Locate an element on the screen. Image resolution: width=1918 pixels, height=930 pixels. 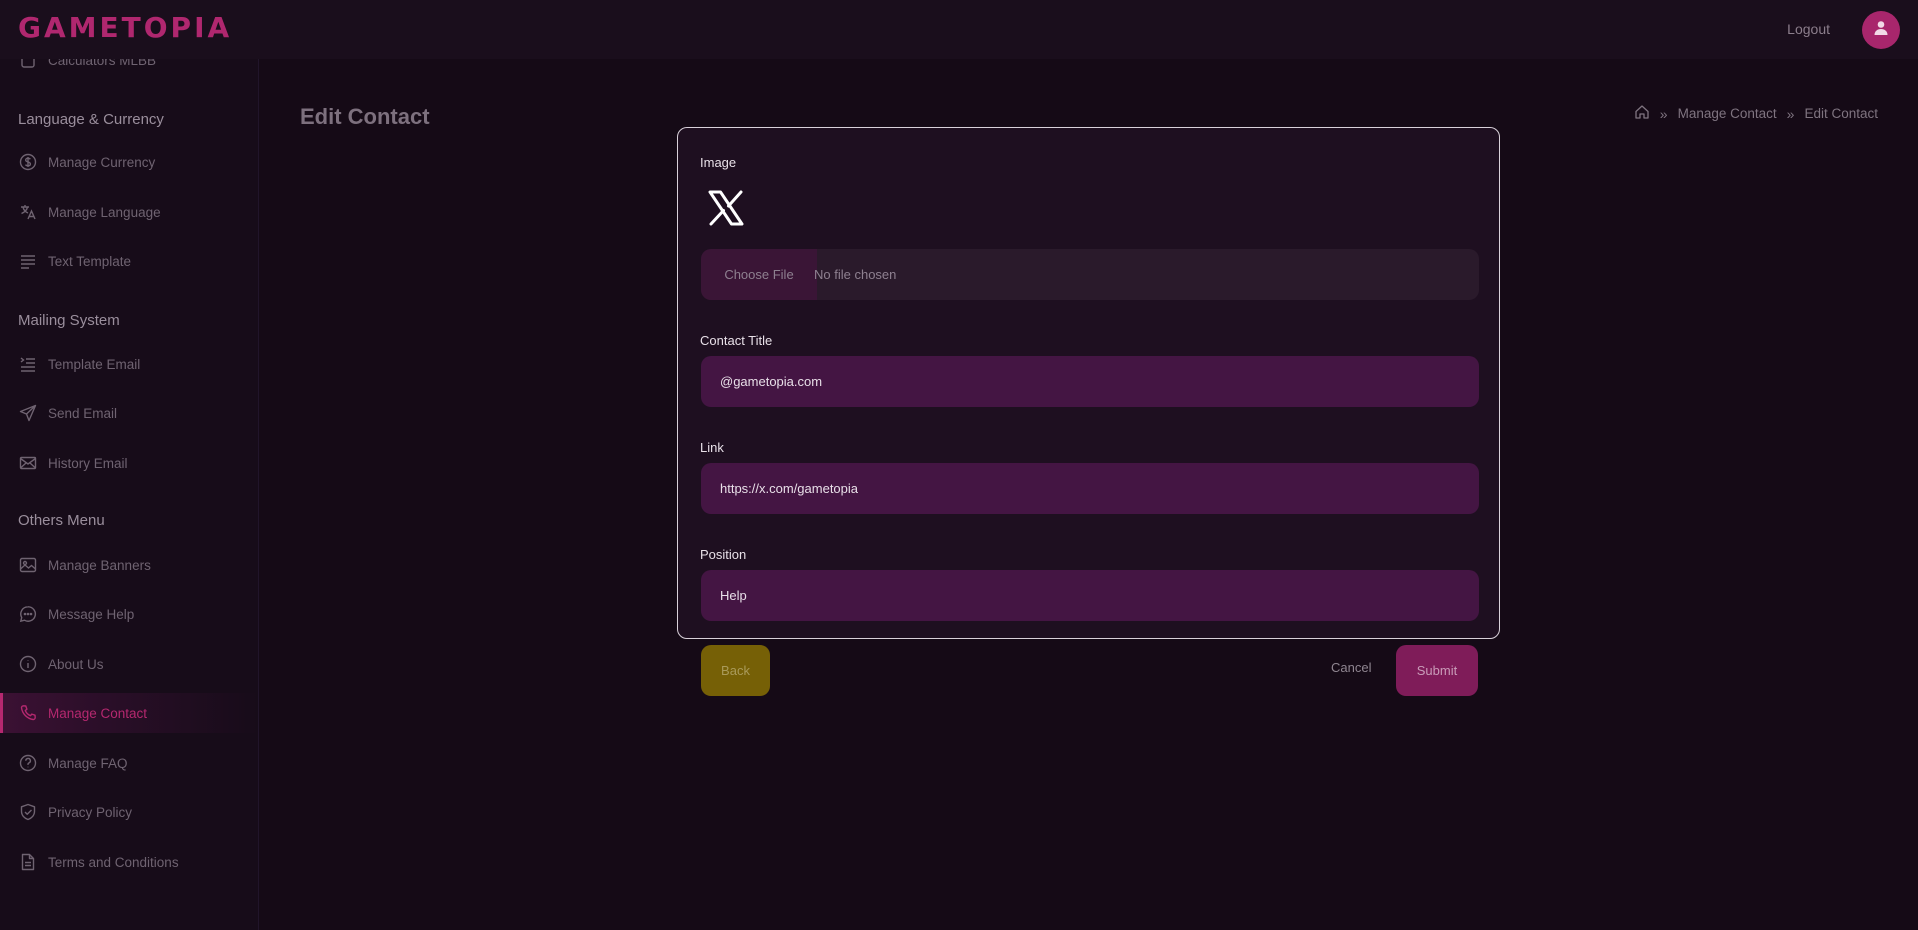
question-circle-icon is located at coordinates (28, 763).